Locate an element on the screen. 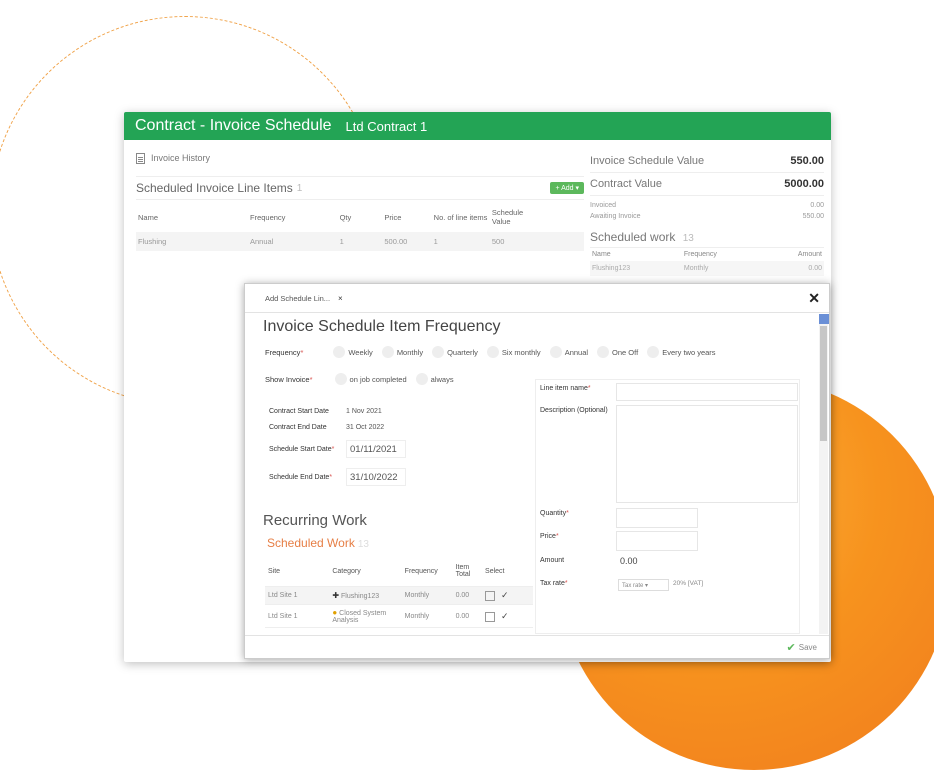  radio-quarterly: Quarterly is located at coordinates (455, 352).